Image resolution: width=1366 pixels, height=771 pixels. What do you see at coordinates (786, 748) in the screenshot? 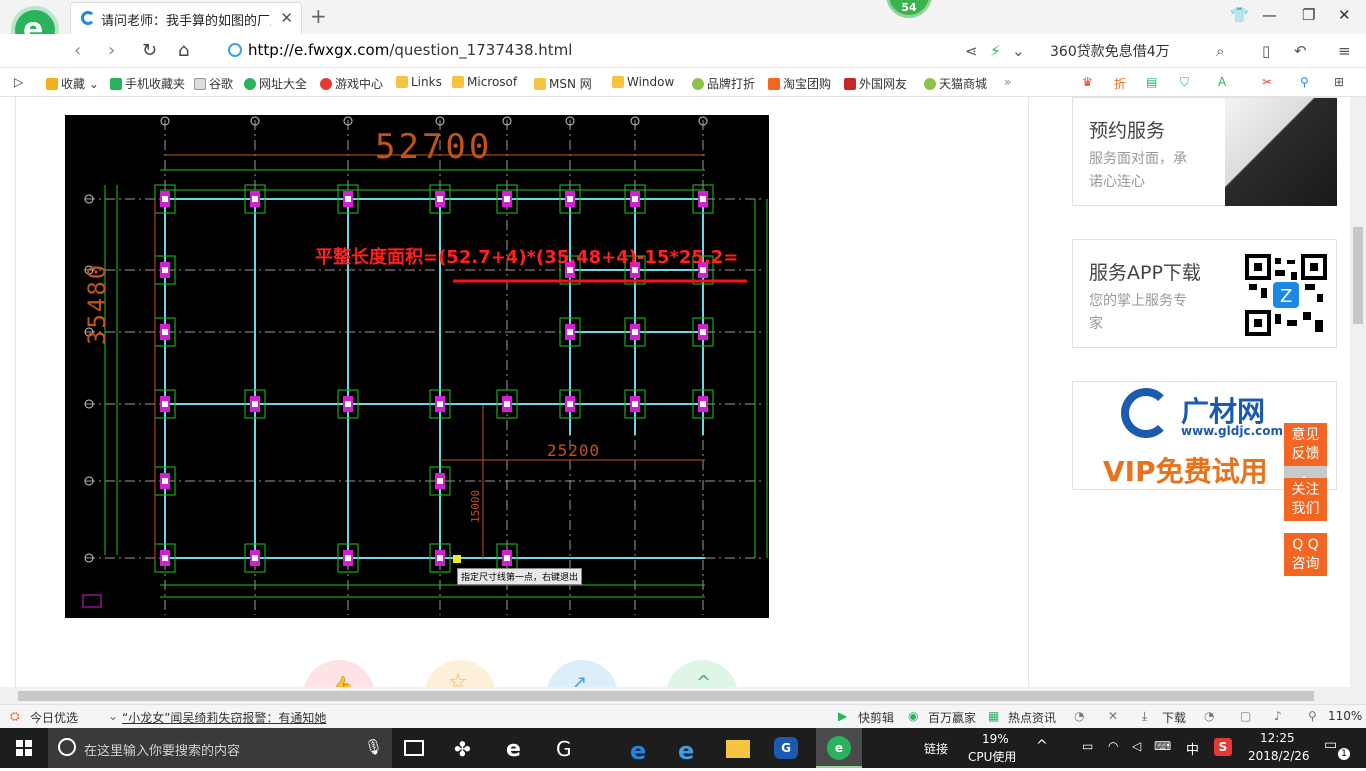
I see `glodon-icon: G` at bounding box center [786, 748].